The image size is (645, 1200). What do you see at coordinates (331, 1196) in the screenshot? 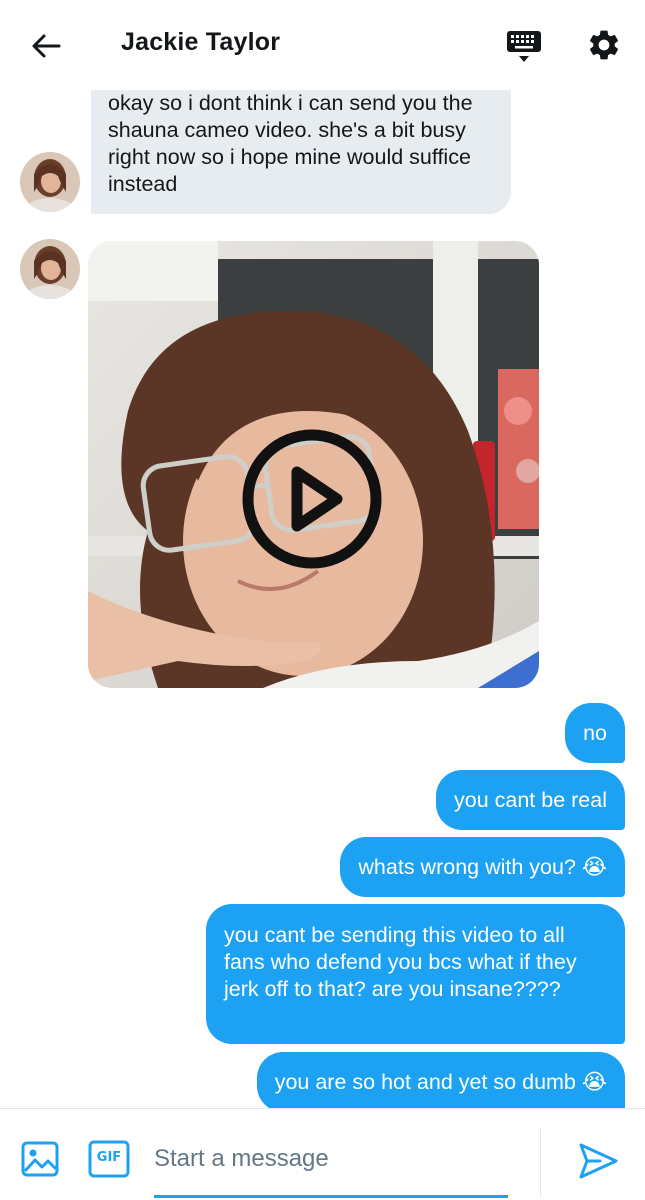
I see `input-underline` at bounding box center [331, 1196].